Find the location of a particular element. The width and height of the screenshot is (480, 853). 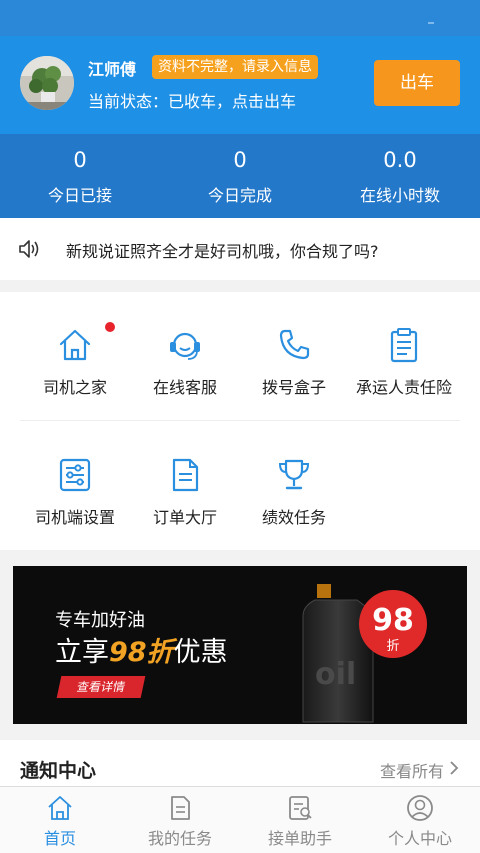

tab-my-tasks: 我的任务 is located at coordinates (180, 820).